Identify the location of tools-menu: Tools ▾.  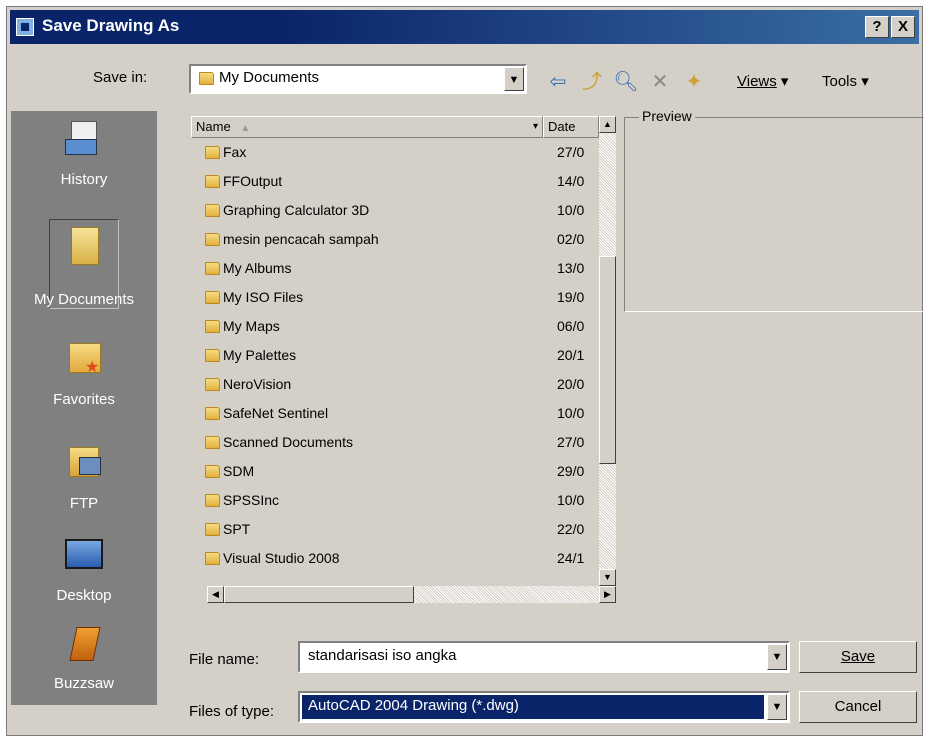
(845, 81).